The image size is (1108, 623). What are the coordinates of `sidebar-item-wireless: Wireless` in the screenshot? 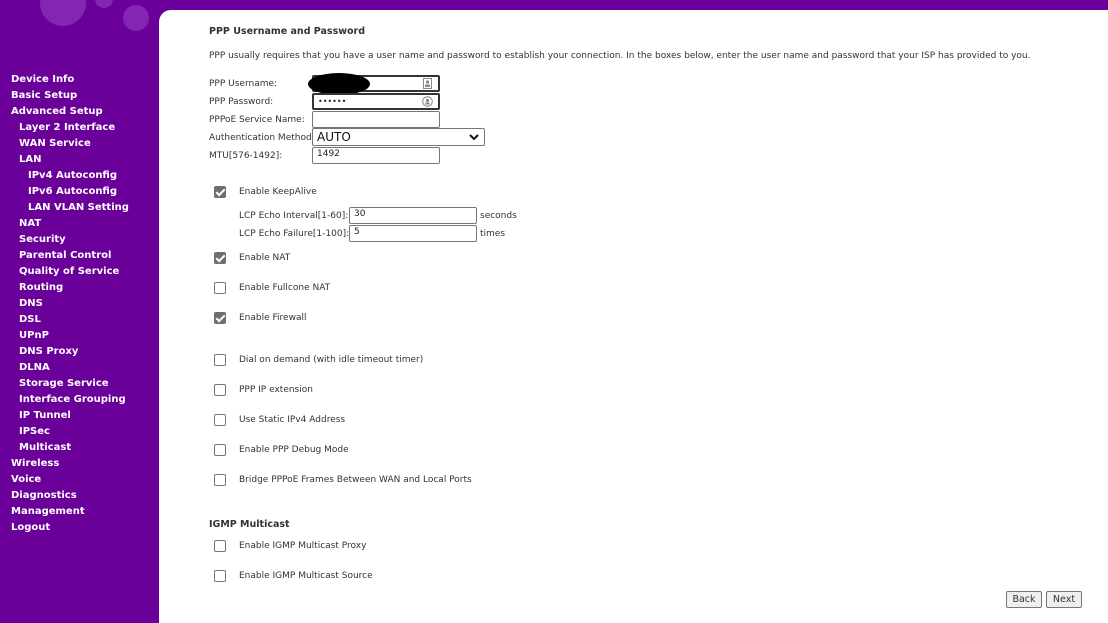 It's located at (35, 464).